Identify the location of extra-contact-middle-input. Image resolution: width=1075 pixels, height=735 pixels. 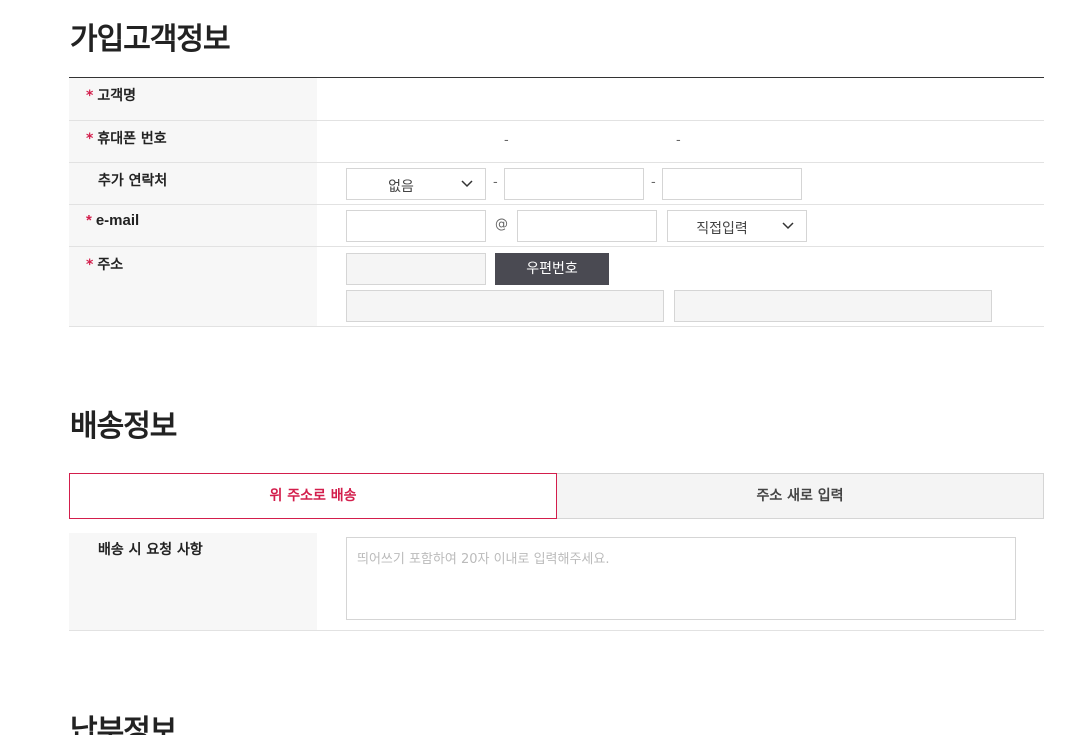
(574, 184).